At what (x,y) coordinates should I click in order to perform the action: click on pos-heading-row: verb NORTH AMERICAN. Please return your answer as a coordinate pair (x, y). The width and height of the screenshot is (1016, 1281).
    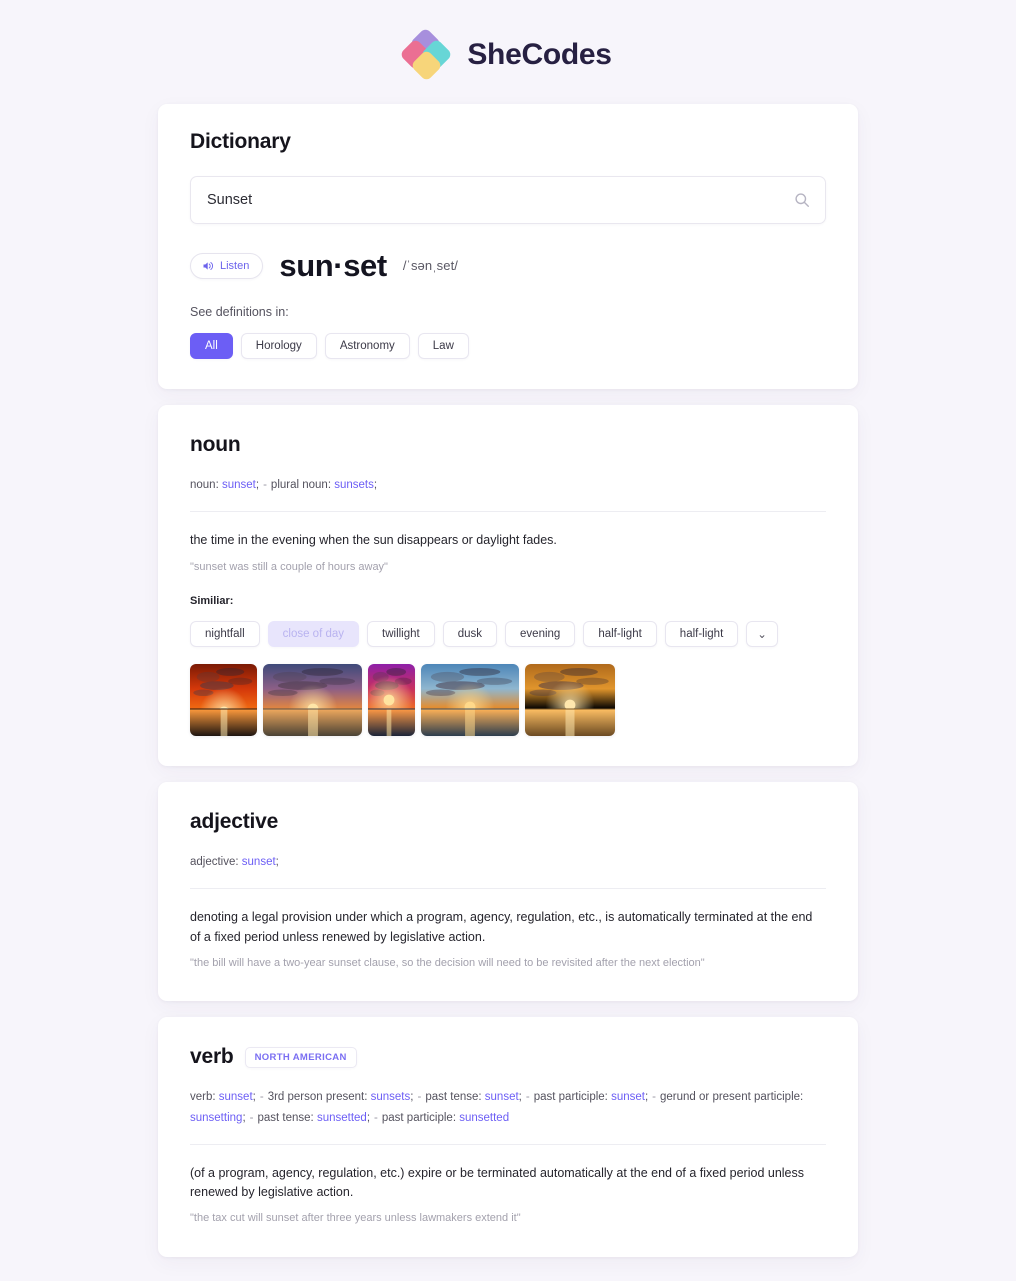
    Looking at the image, I should click on (508, 1057).